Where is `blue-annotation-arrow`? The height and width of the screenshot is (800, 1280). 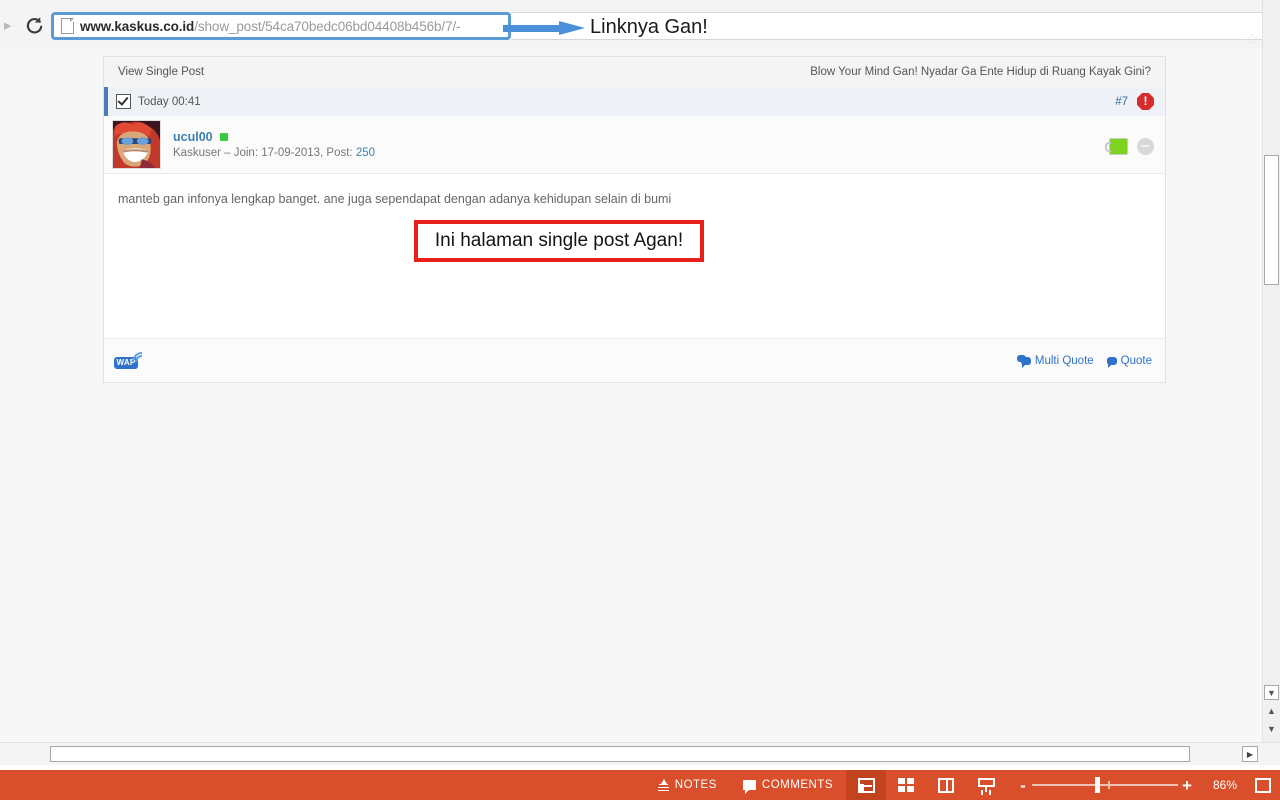 blue-annotation-arrow is located at coordinates (544, 28).